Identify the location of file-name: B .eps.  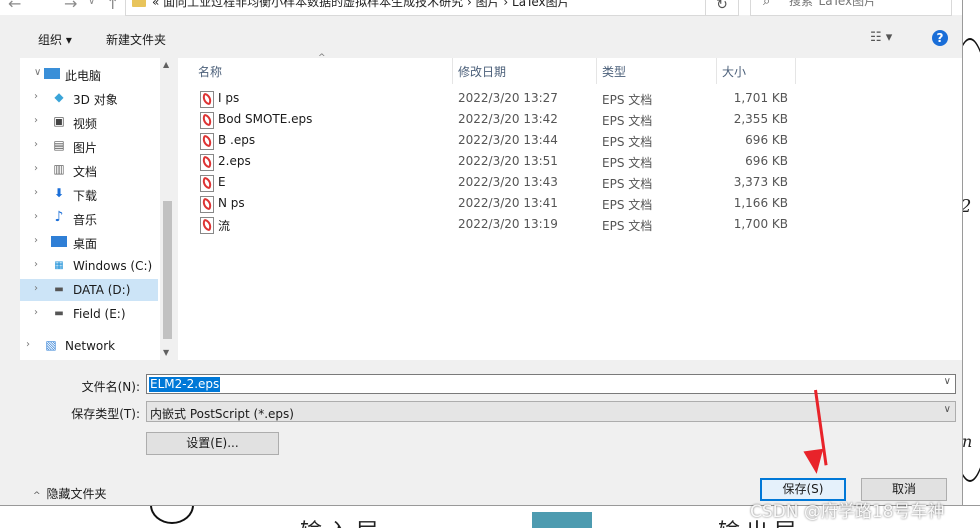
(237, 140).